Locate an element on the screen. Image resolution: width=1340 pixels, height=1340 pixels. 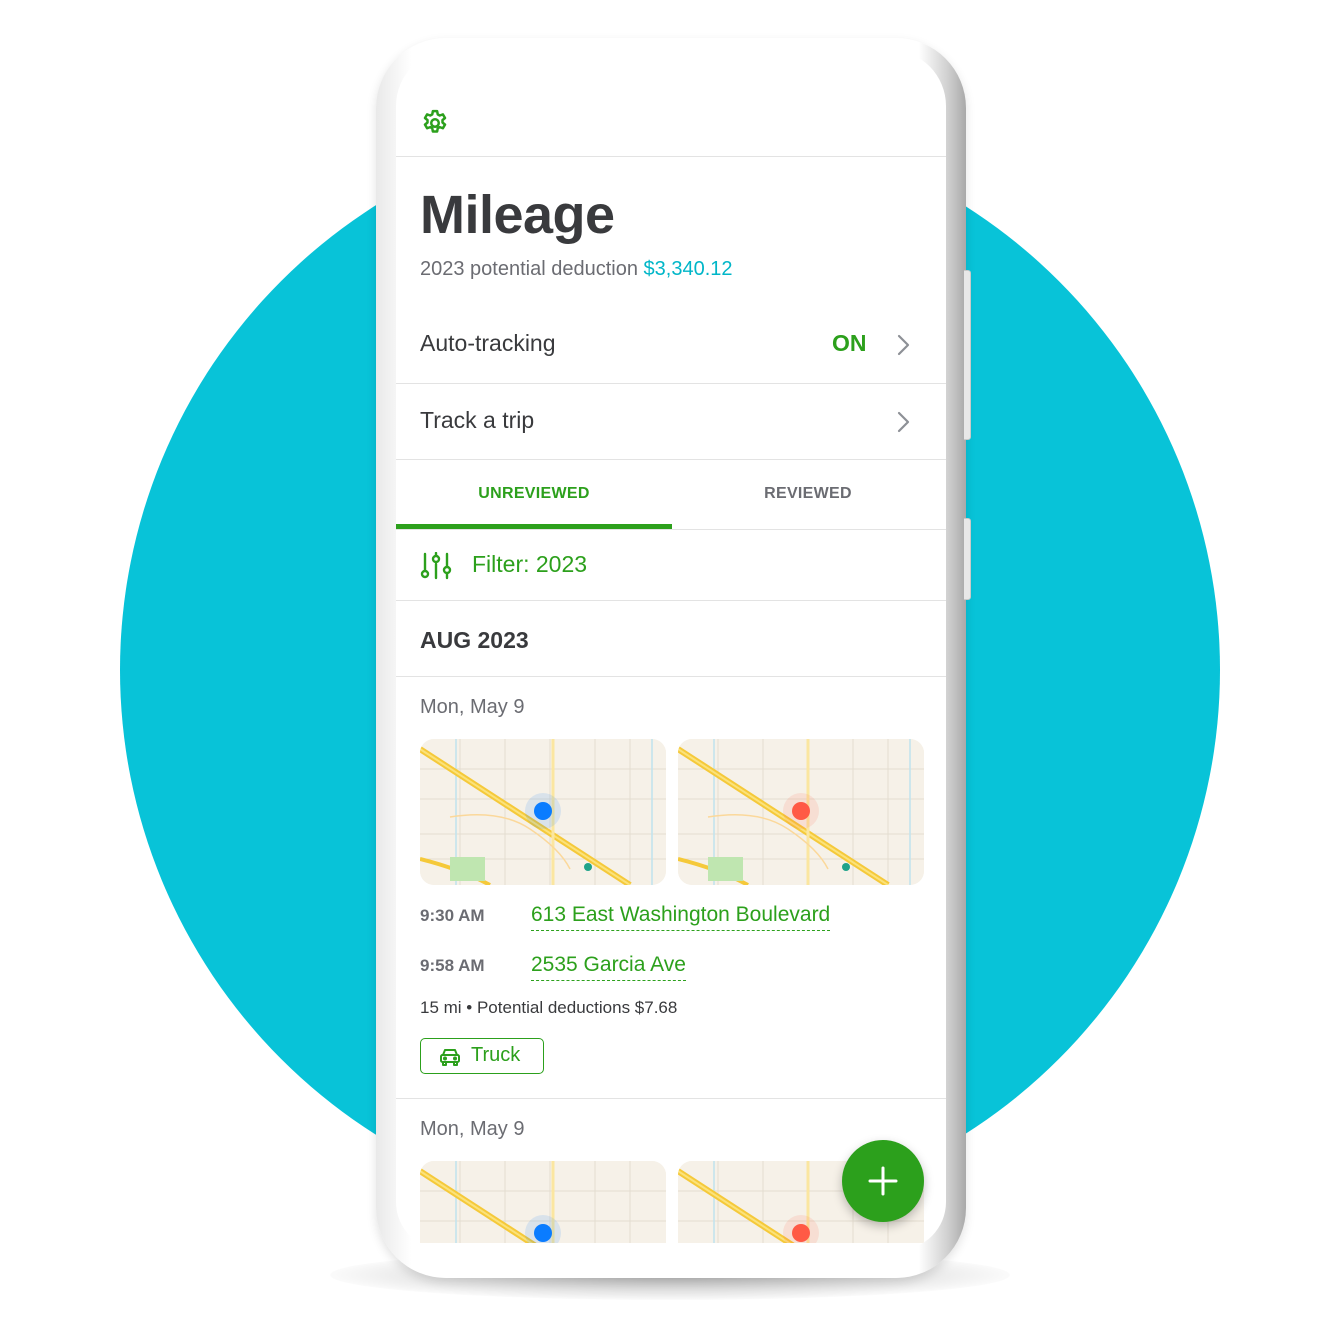
auto-tracking-status: ON is located at coordinates (849, 343).